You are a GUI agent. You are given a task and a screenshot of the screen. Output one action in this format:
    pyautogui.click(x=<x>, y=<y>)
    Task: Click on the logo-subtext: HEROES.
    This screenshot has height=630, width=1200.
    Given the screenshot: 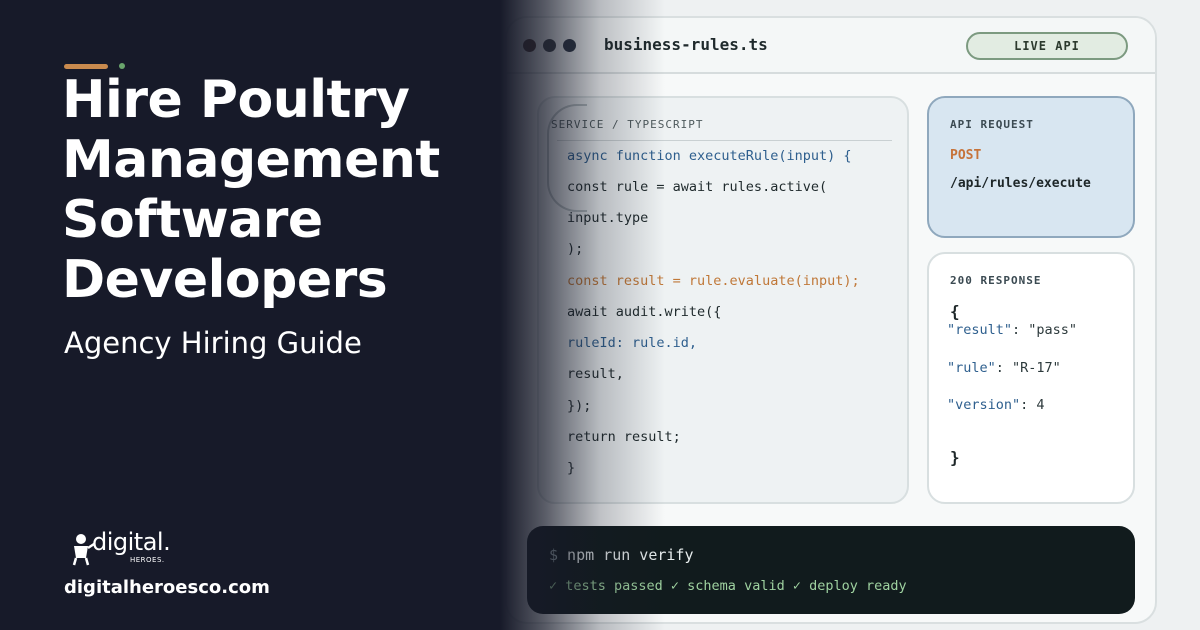 What is the action you would take?
    pyautogui.click(x=147, y=560)
    